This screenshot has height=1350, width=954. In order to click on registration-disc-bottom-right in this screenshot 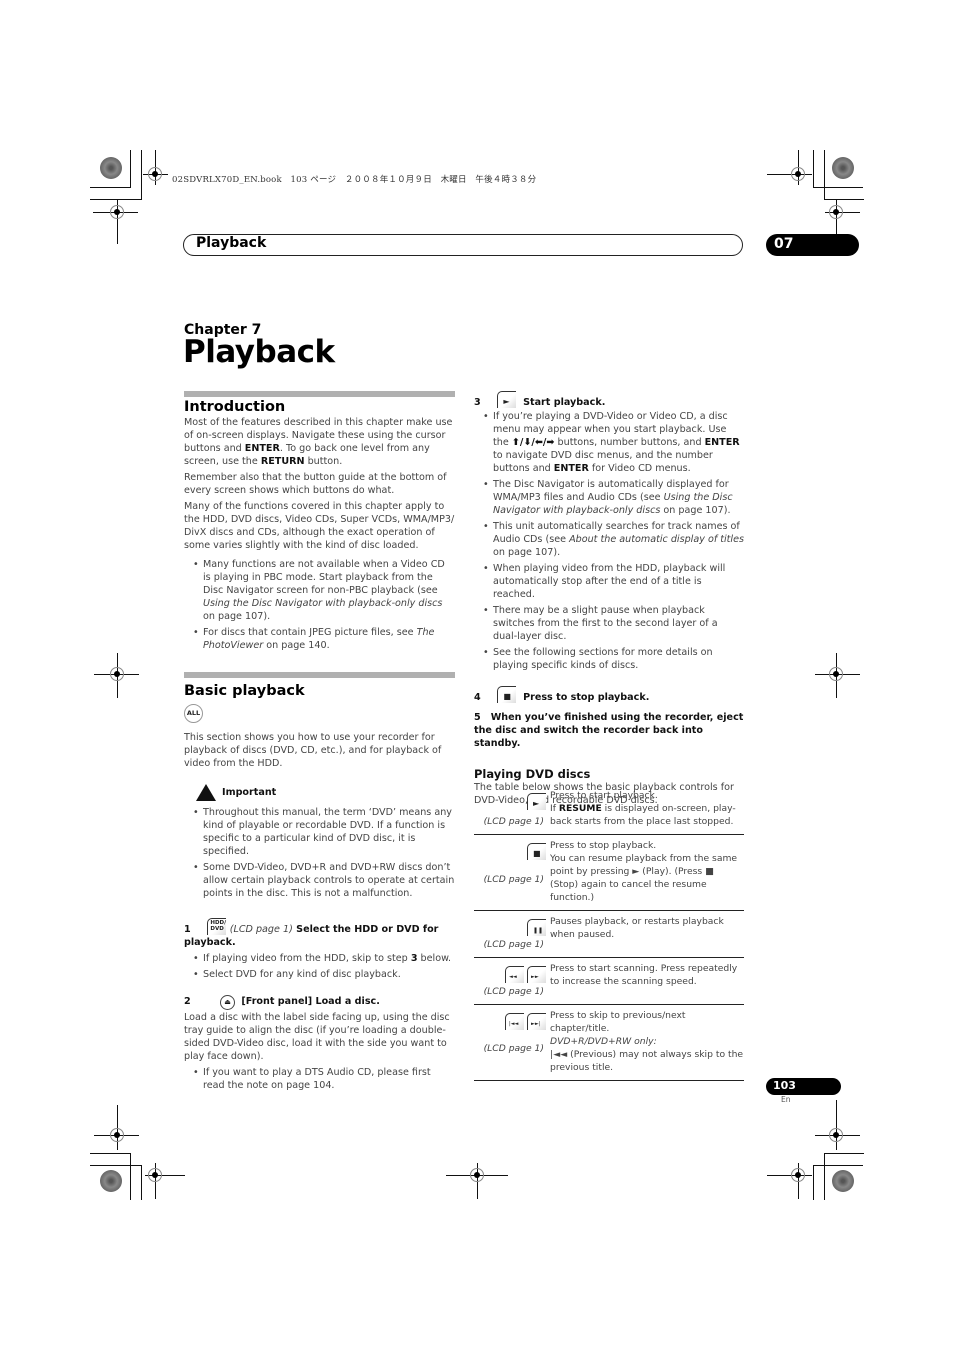, I will do `click(843, 1181)`.